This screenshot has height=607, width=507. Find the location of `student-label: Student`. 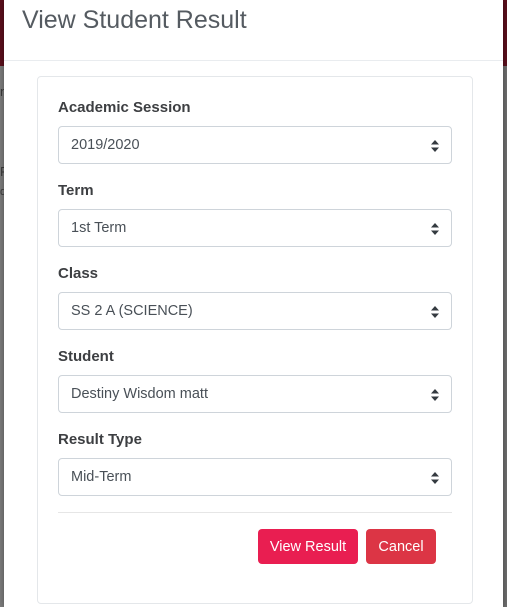

student-label: Student is located at coordinates (86, 356).